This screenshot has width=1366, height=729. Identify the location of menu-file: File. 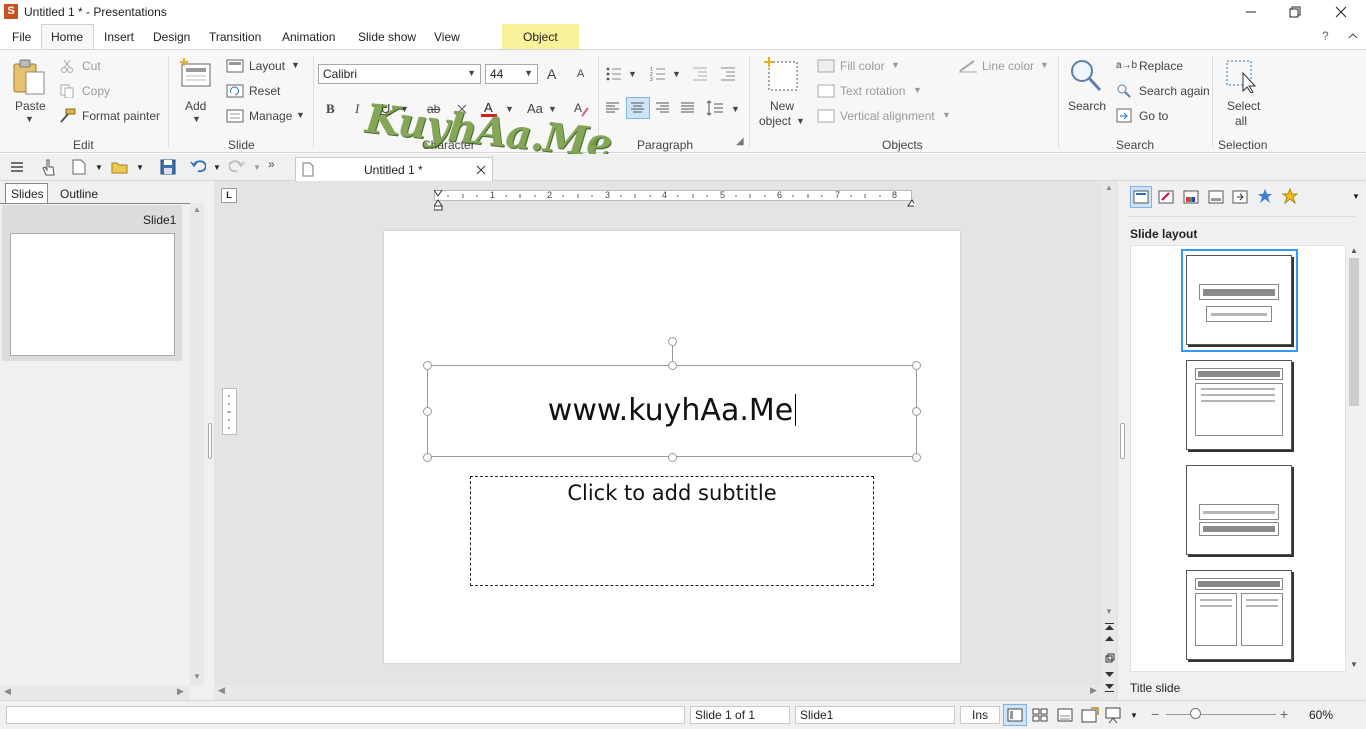
(21, 37).